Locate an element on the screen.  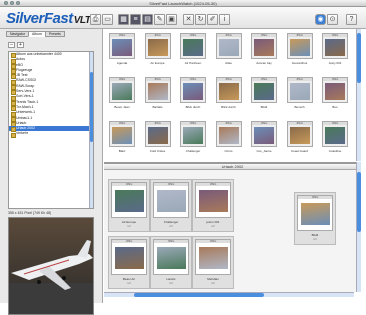
horizontal-scroll-thumb is located at coordinates (199, 295).